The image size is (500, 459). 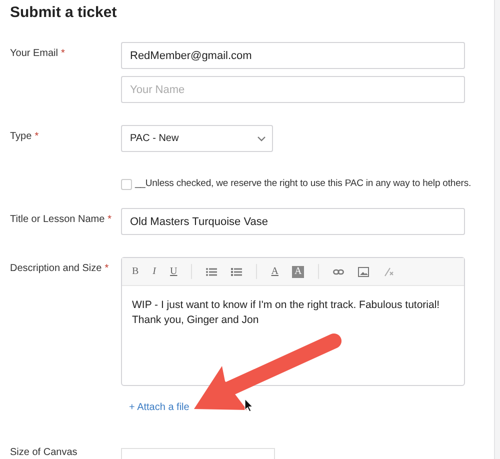 What do you see at coordinates (303, 184) in the screenshot?
I see `checkbox-label: __Unless checked, we reserve the right to use this PAC in any way to help others.` at bounding box center [303, 184].